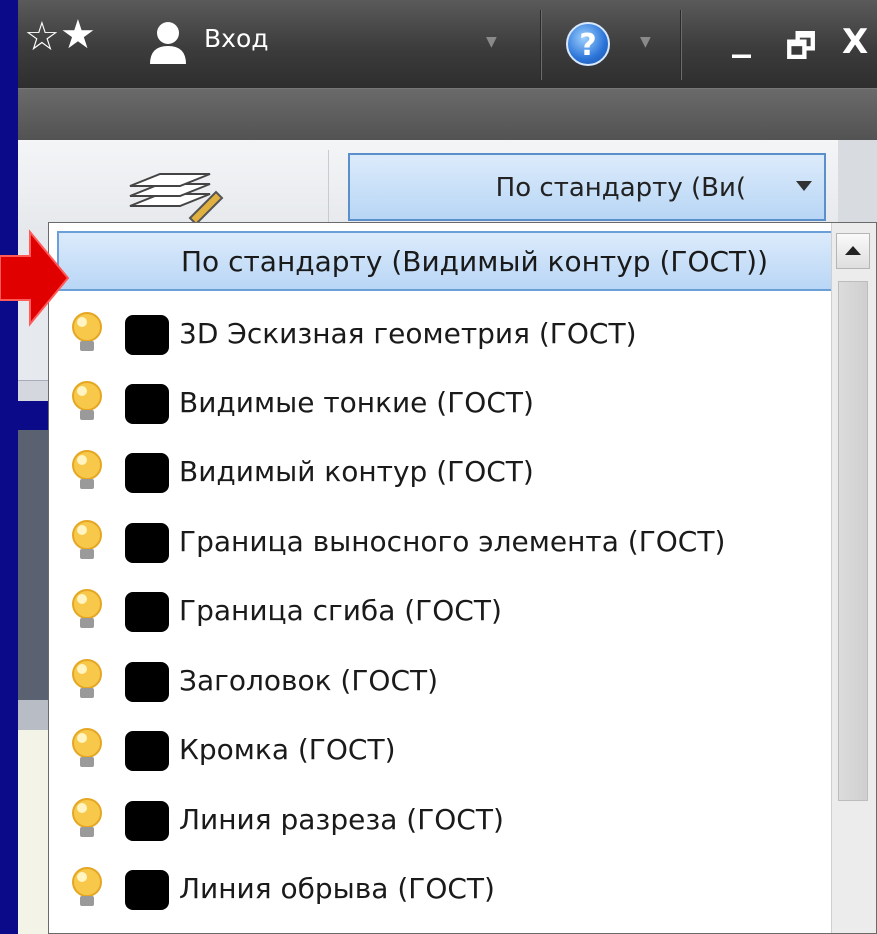  I want to click on list-item-label: Граница выносного элемента (ГОСТ), so click(452, 541).